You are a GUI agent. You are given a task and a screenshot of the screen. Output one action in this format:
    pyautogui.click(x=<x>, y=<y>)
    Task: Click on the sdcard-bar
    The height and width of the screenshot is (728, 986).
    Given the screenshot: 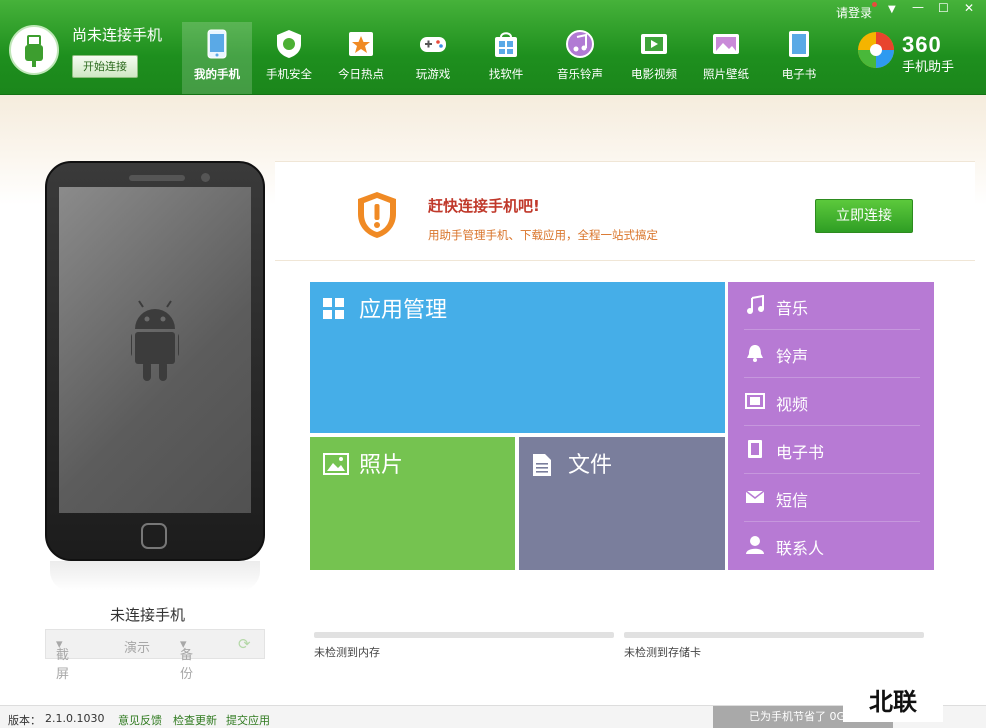 What is the action you would take?
    pyautogui.click(x=774, y=635)
    